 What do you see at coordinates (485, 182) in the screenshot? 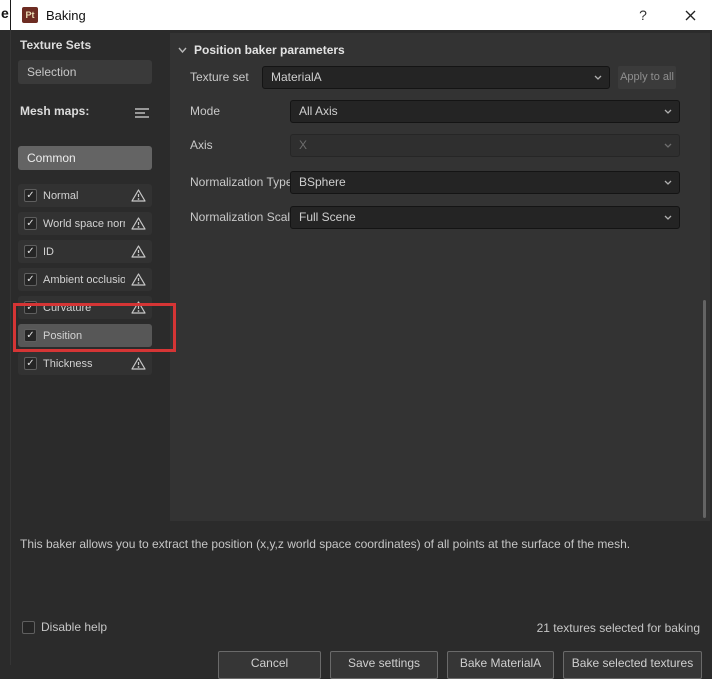
I see `normalization-type-dropdown: BSphere` at bounding box center [485, 182].